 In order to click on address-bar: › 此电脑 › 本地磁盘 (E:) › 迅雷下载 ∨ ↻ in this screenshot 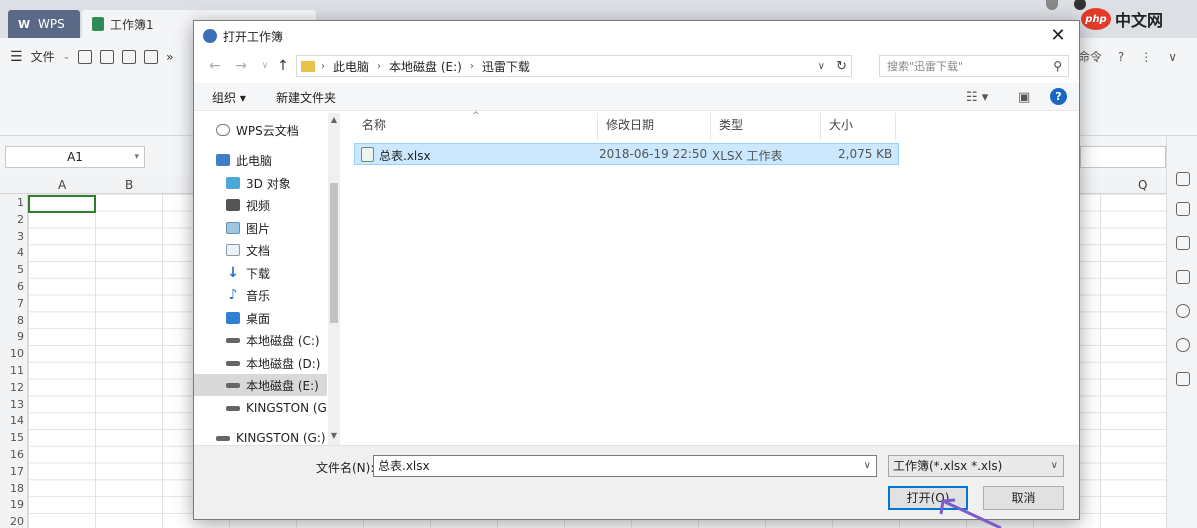, I will do `click(574, 66)`.